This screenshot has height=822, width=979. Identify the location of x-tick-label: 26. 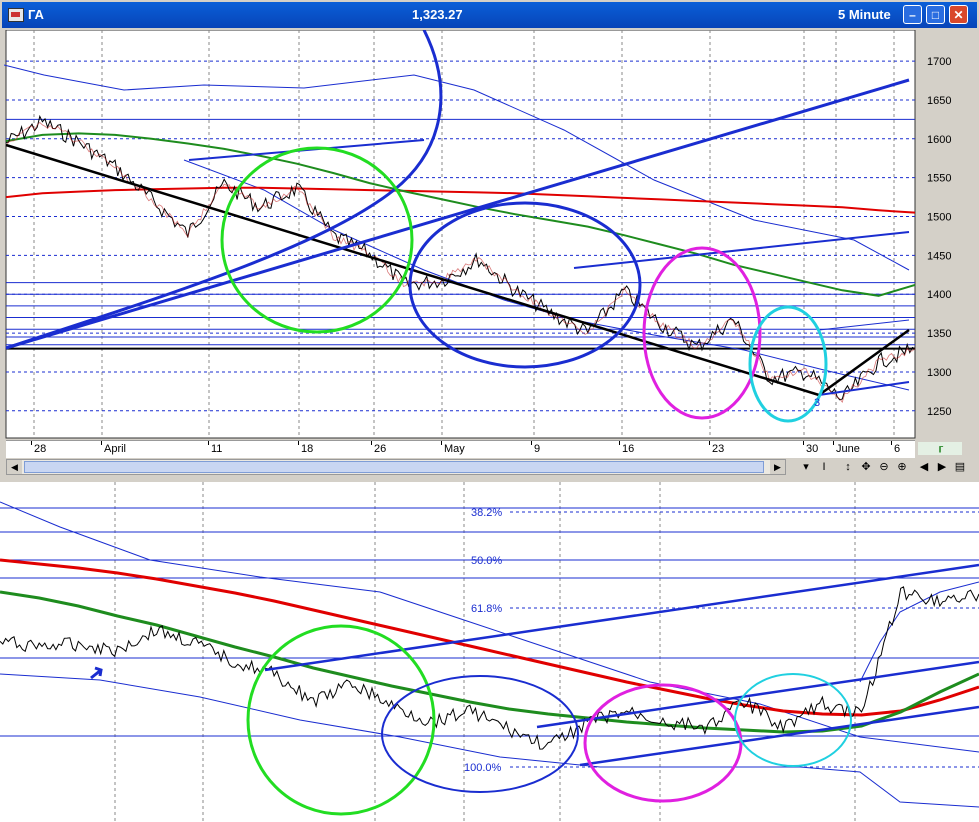
(380, 449).